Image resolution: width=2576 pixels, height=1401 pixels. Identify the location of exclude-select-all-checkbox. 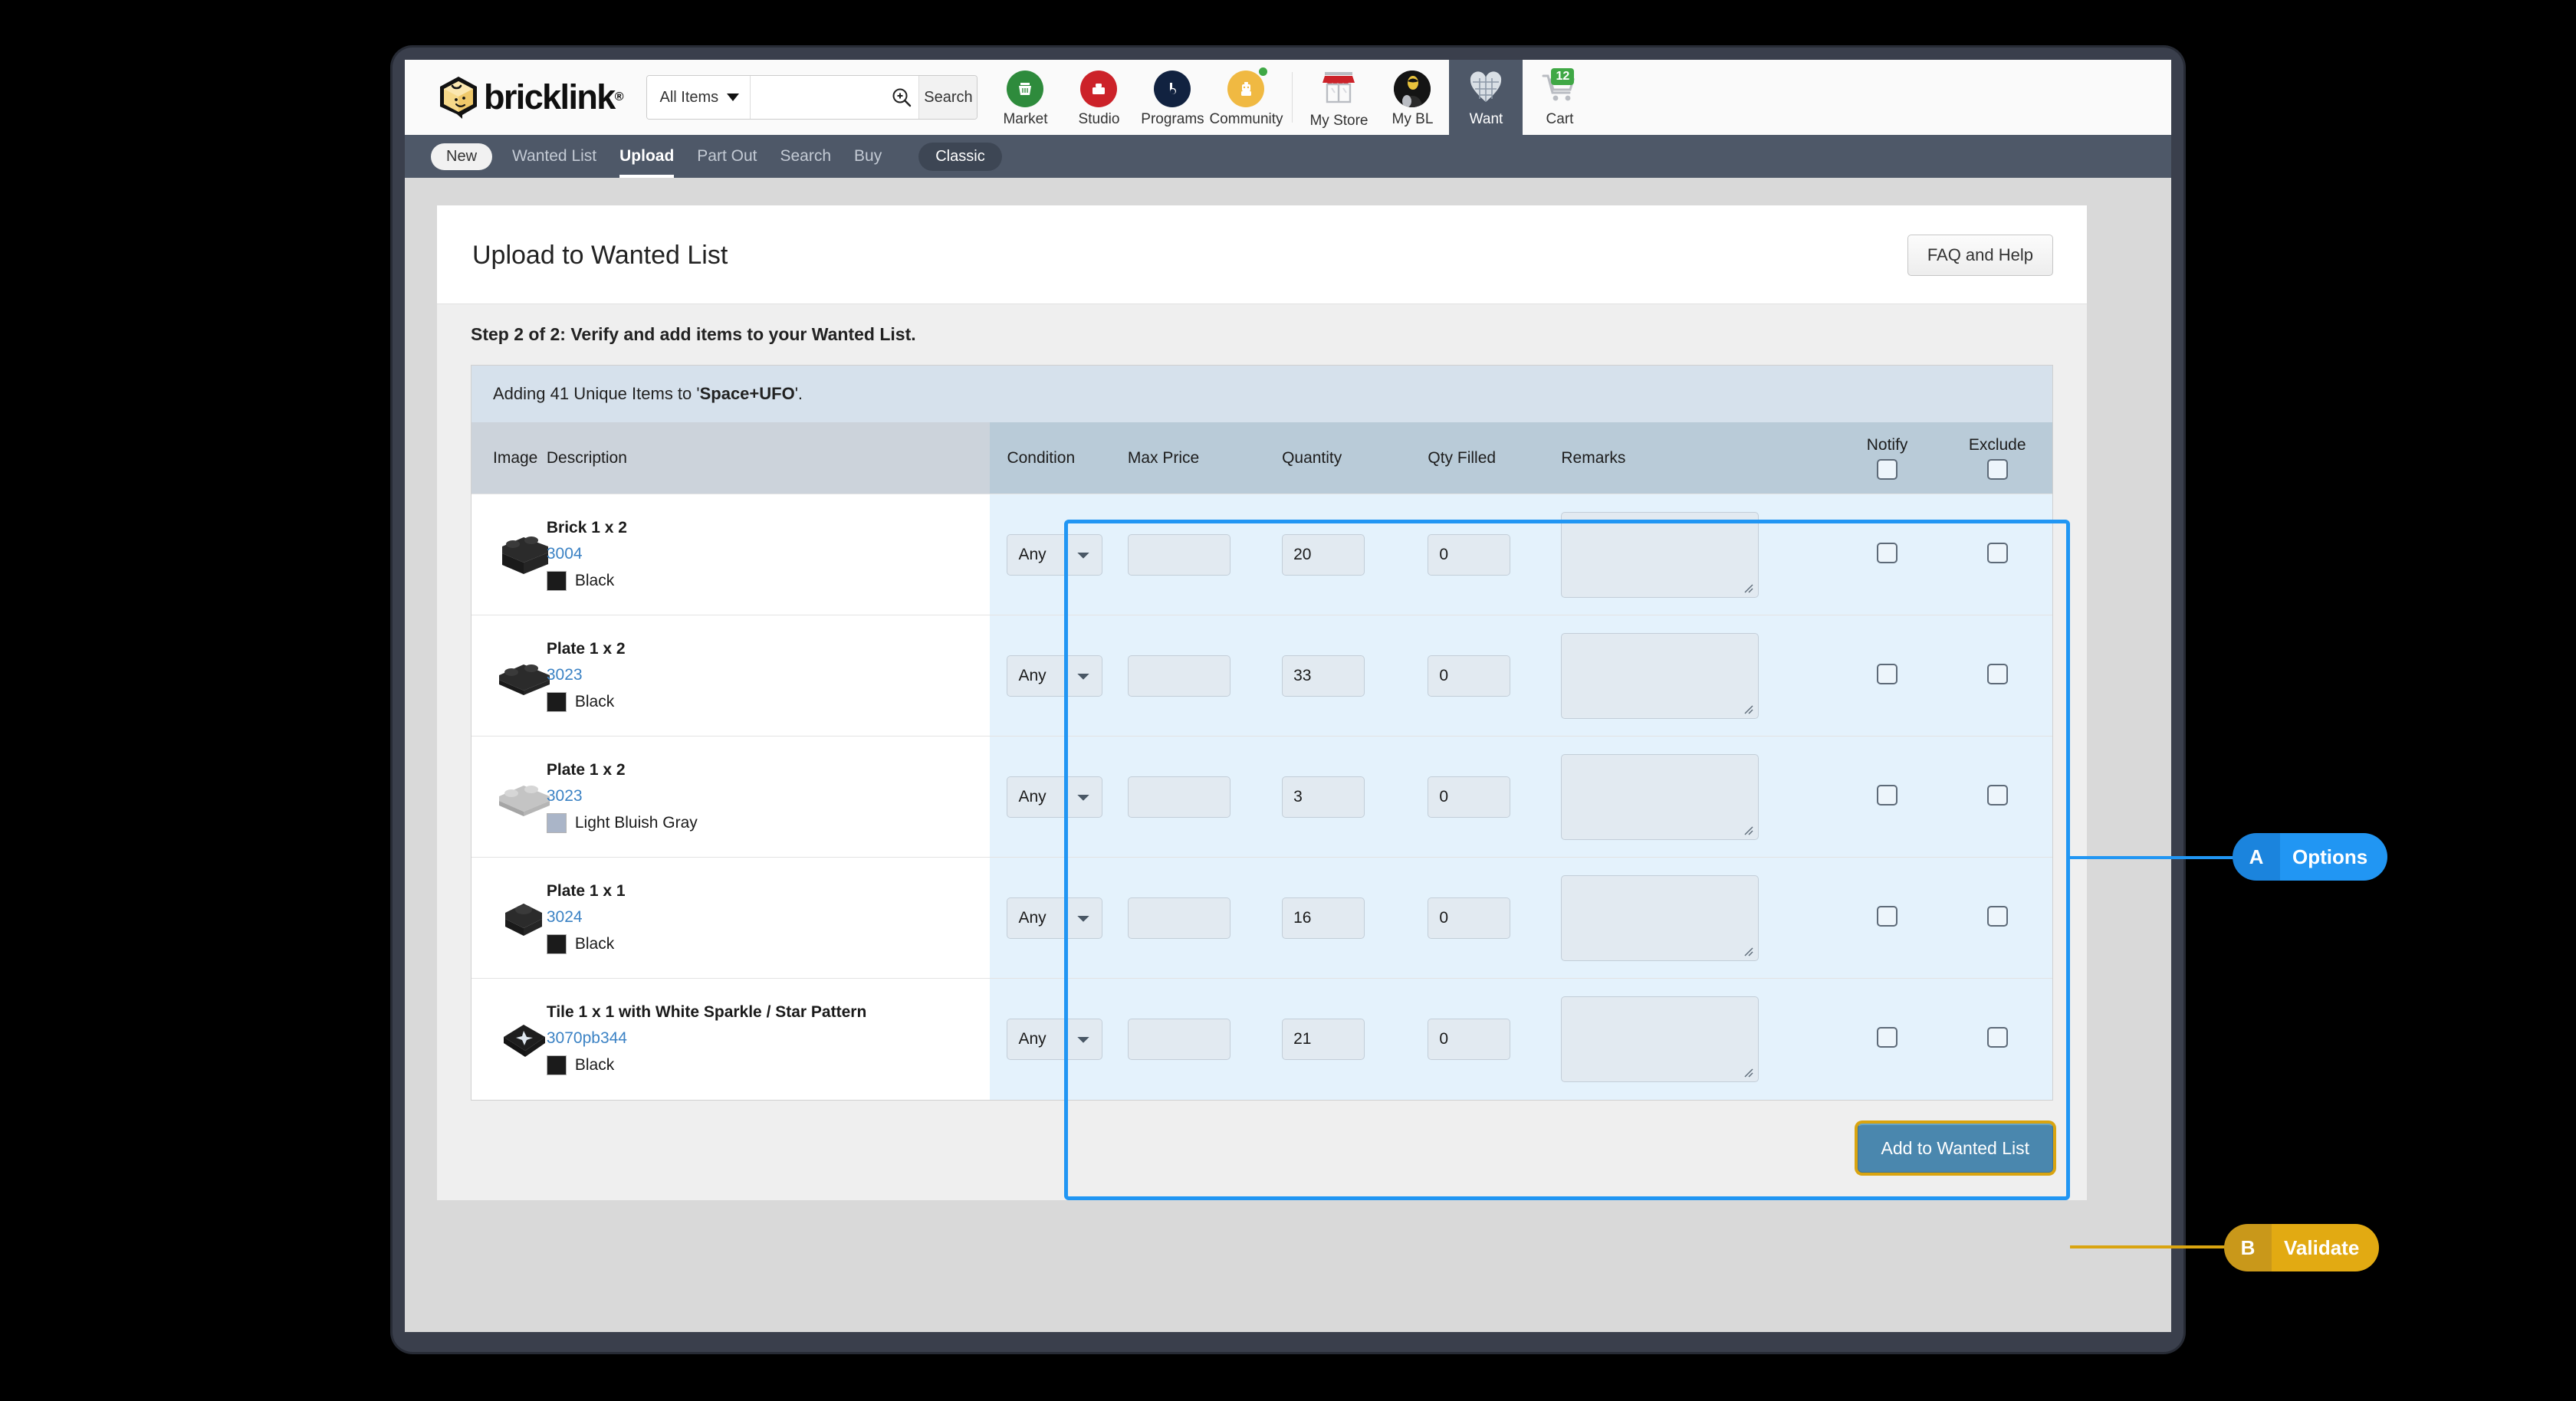
(1997, 469).